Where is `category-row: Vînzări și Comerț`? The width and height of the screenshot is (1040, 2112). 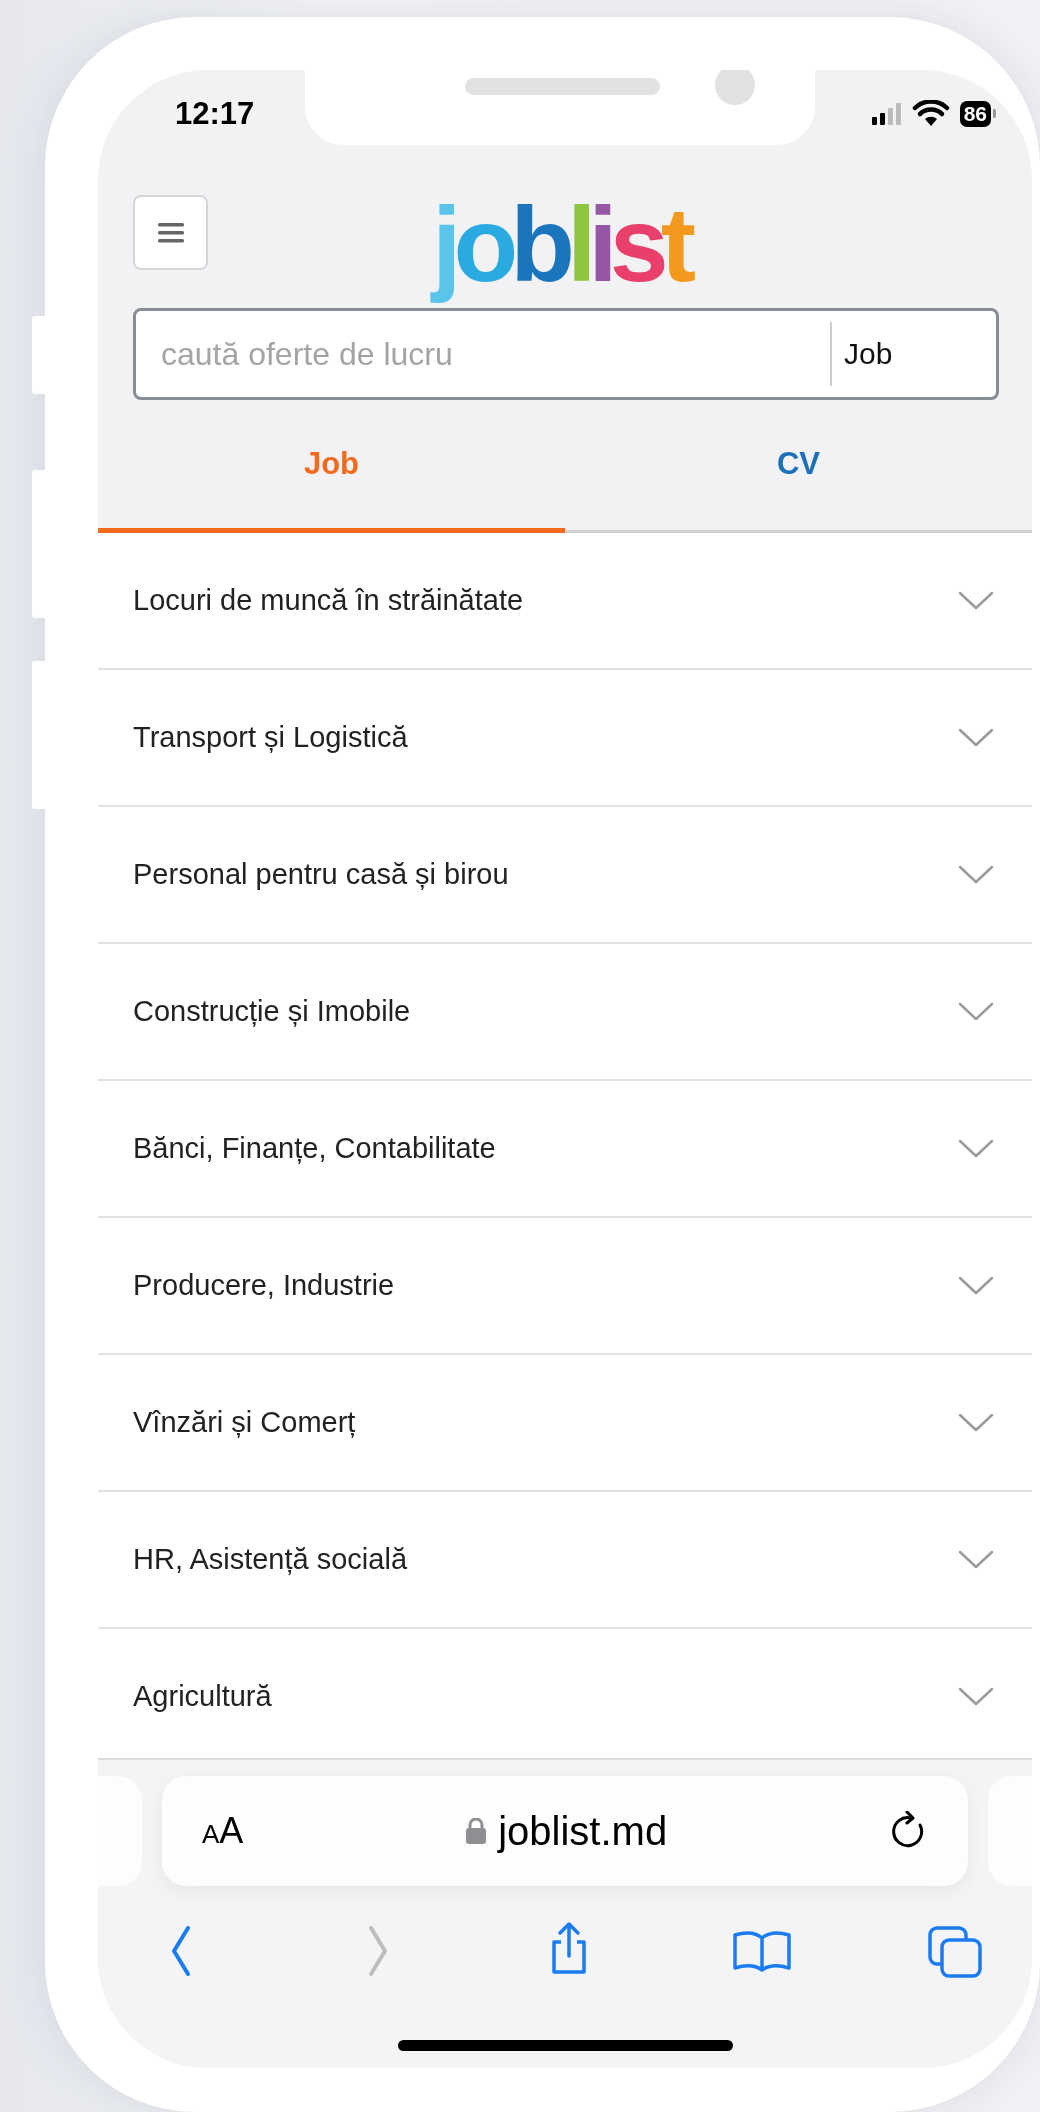 category-row: Vînzări și Comerț is located at coordinates (565, 1423).